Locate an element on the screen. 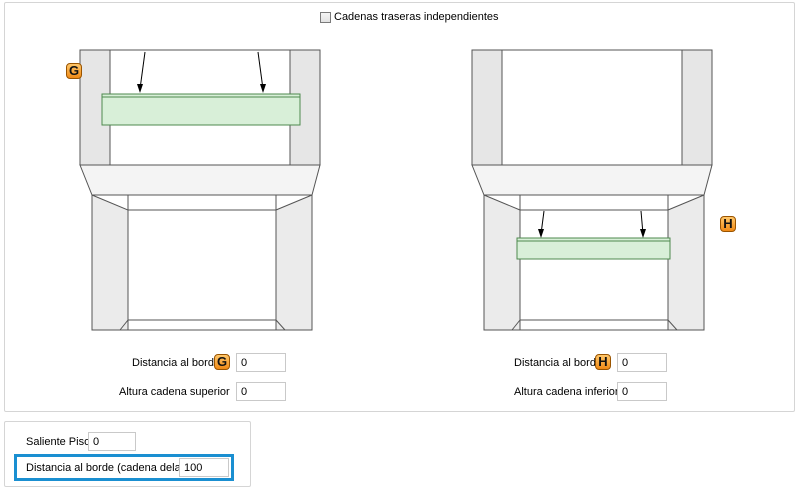  height-label-left: Altura cadena superior is located at coordinates (174, 392).